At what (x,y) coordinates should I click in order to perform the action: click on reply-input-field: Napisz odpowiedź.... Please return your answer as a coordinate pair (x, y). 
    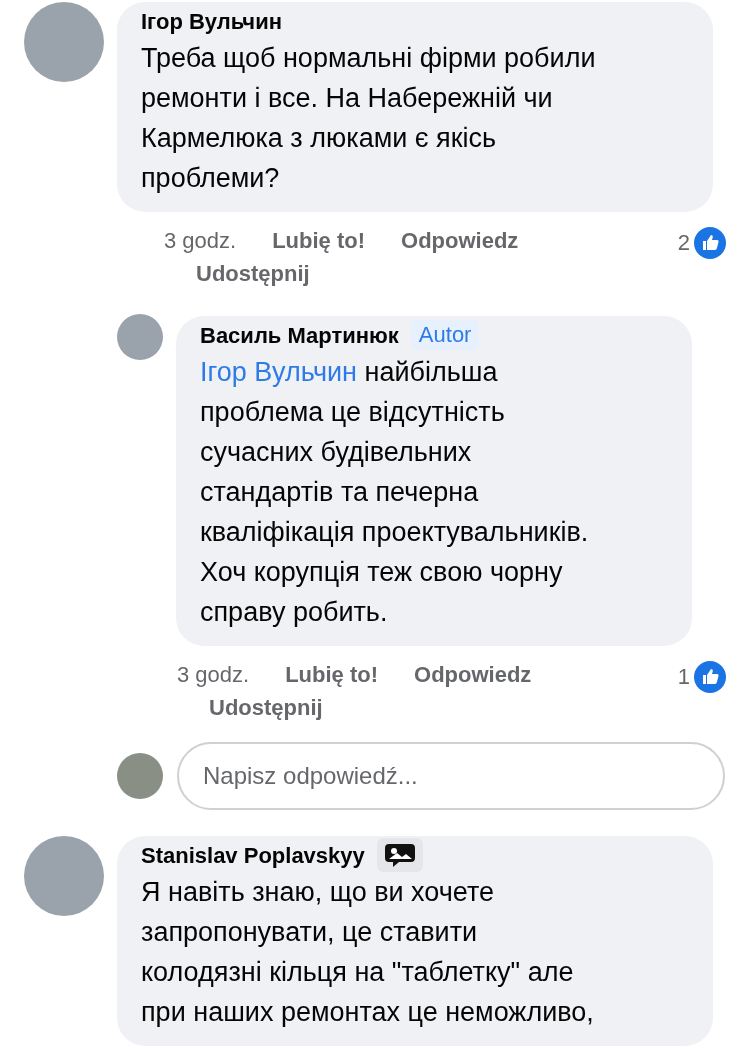
    Looking at the image, I should click on (451, 776).